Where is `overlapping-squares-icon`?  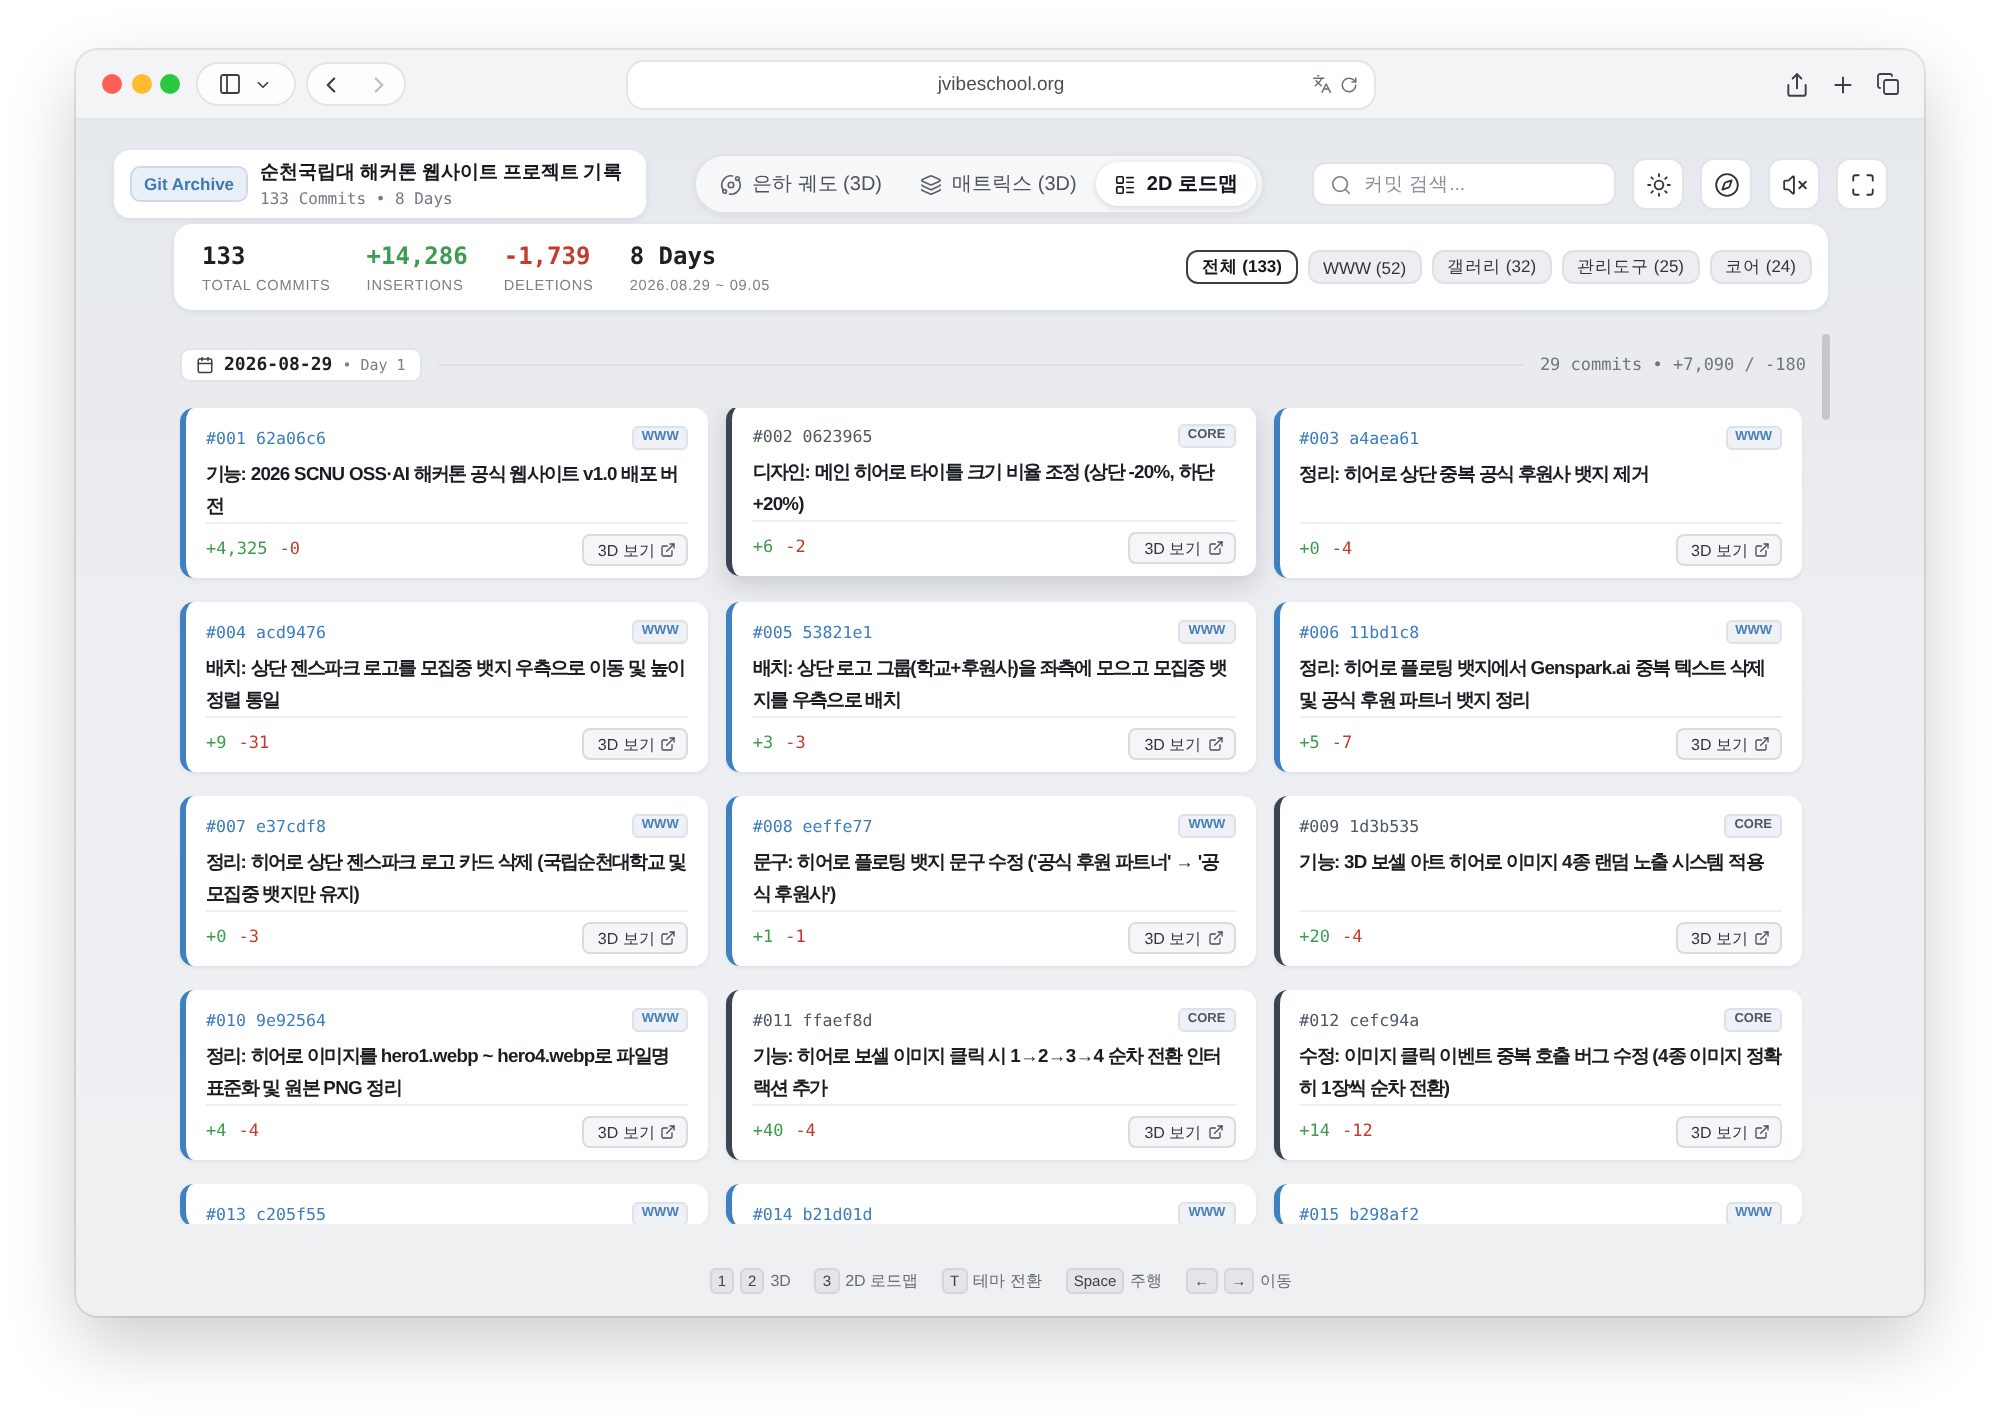
overlapping-squares-icon is located at coordinates (1888, 84).